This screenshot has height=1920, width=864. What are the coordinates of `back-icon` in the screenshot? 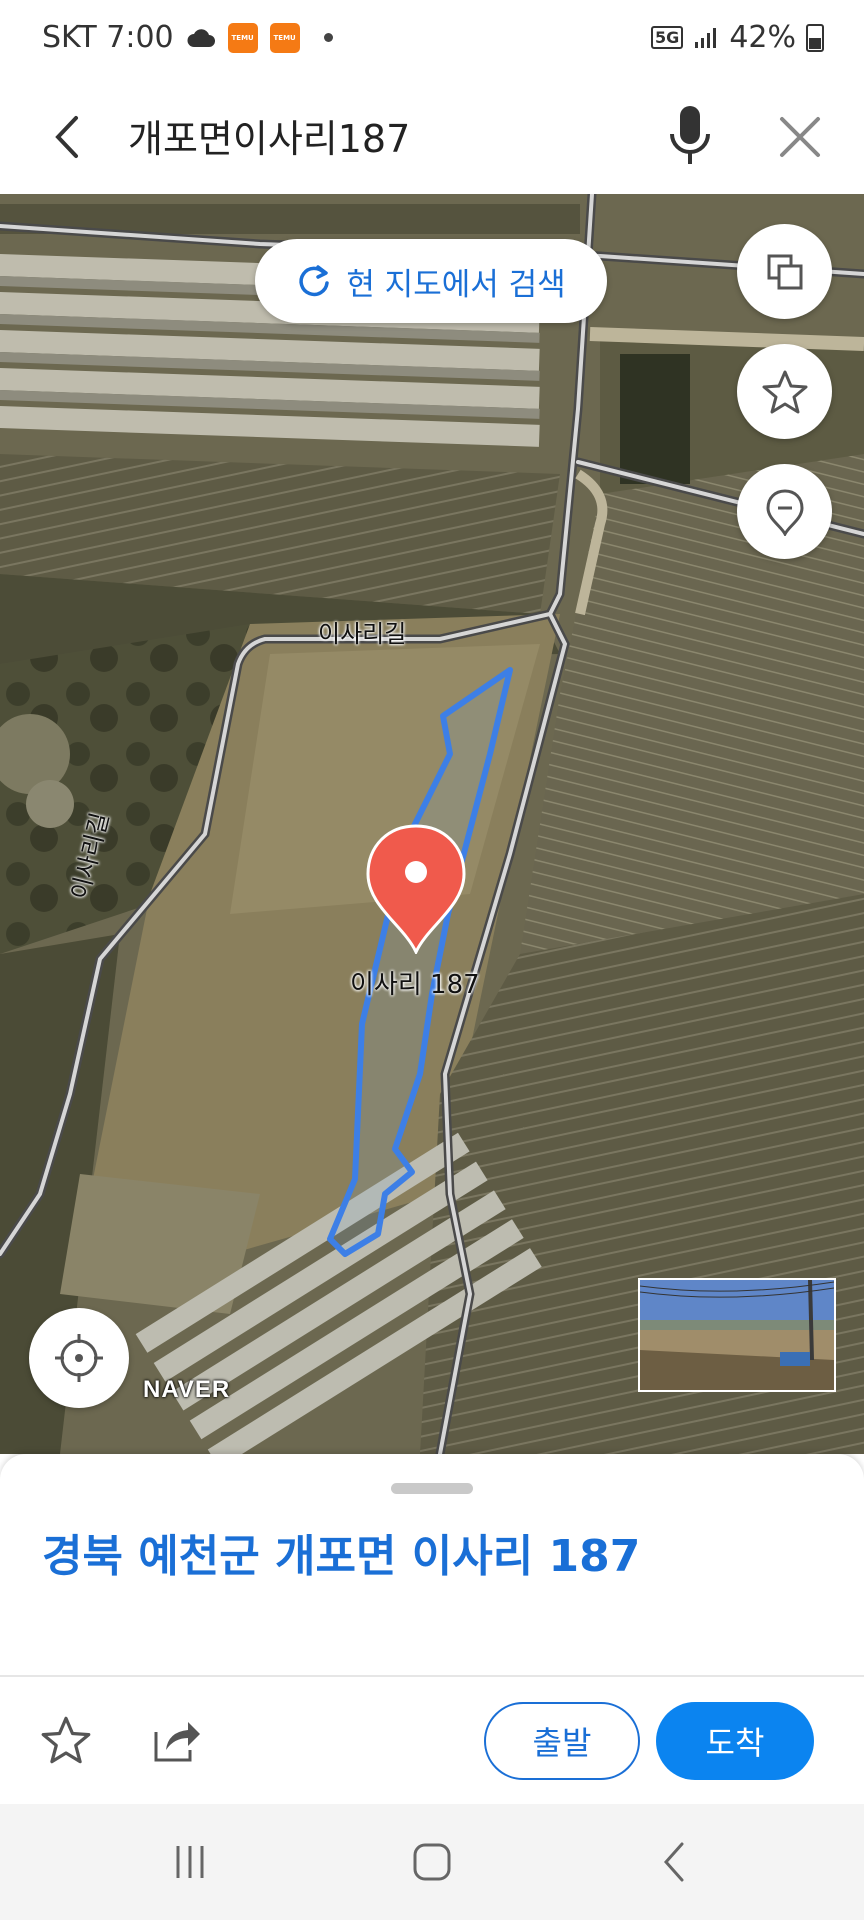 It's located at (674, 1862).